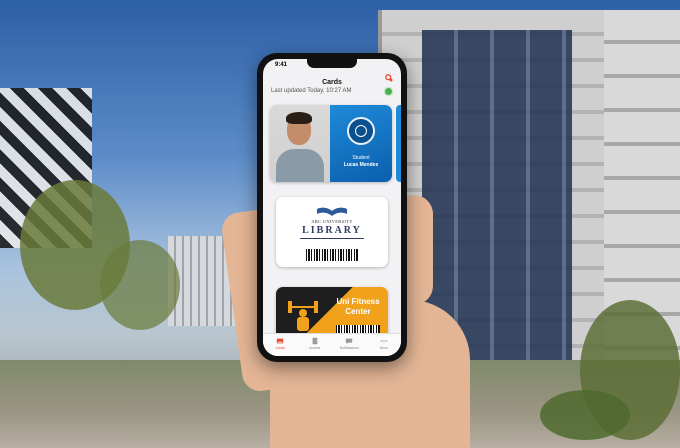 This screenshot has height=448, width=680. I want to click on library-card: ABC UNIVERSITY LIBRARY, so click(332, 232).